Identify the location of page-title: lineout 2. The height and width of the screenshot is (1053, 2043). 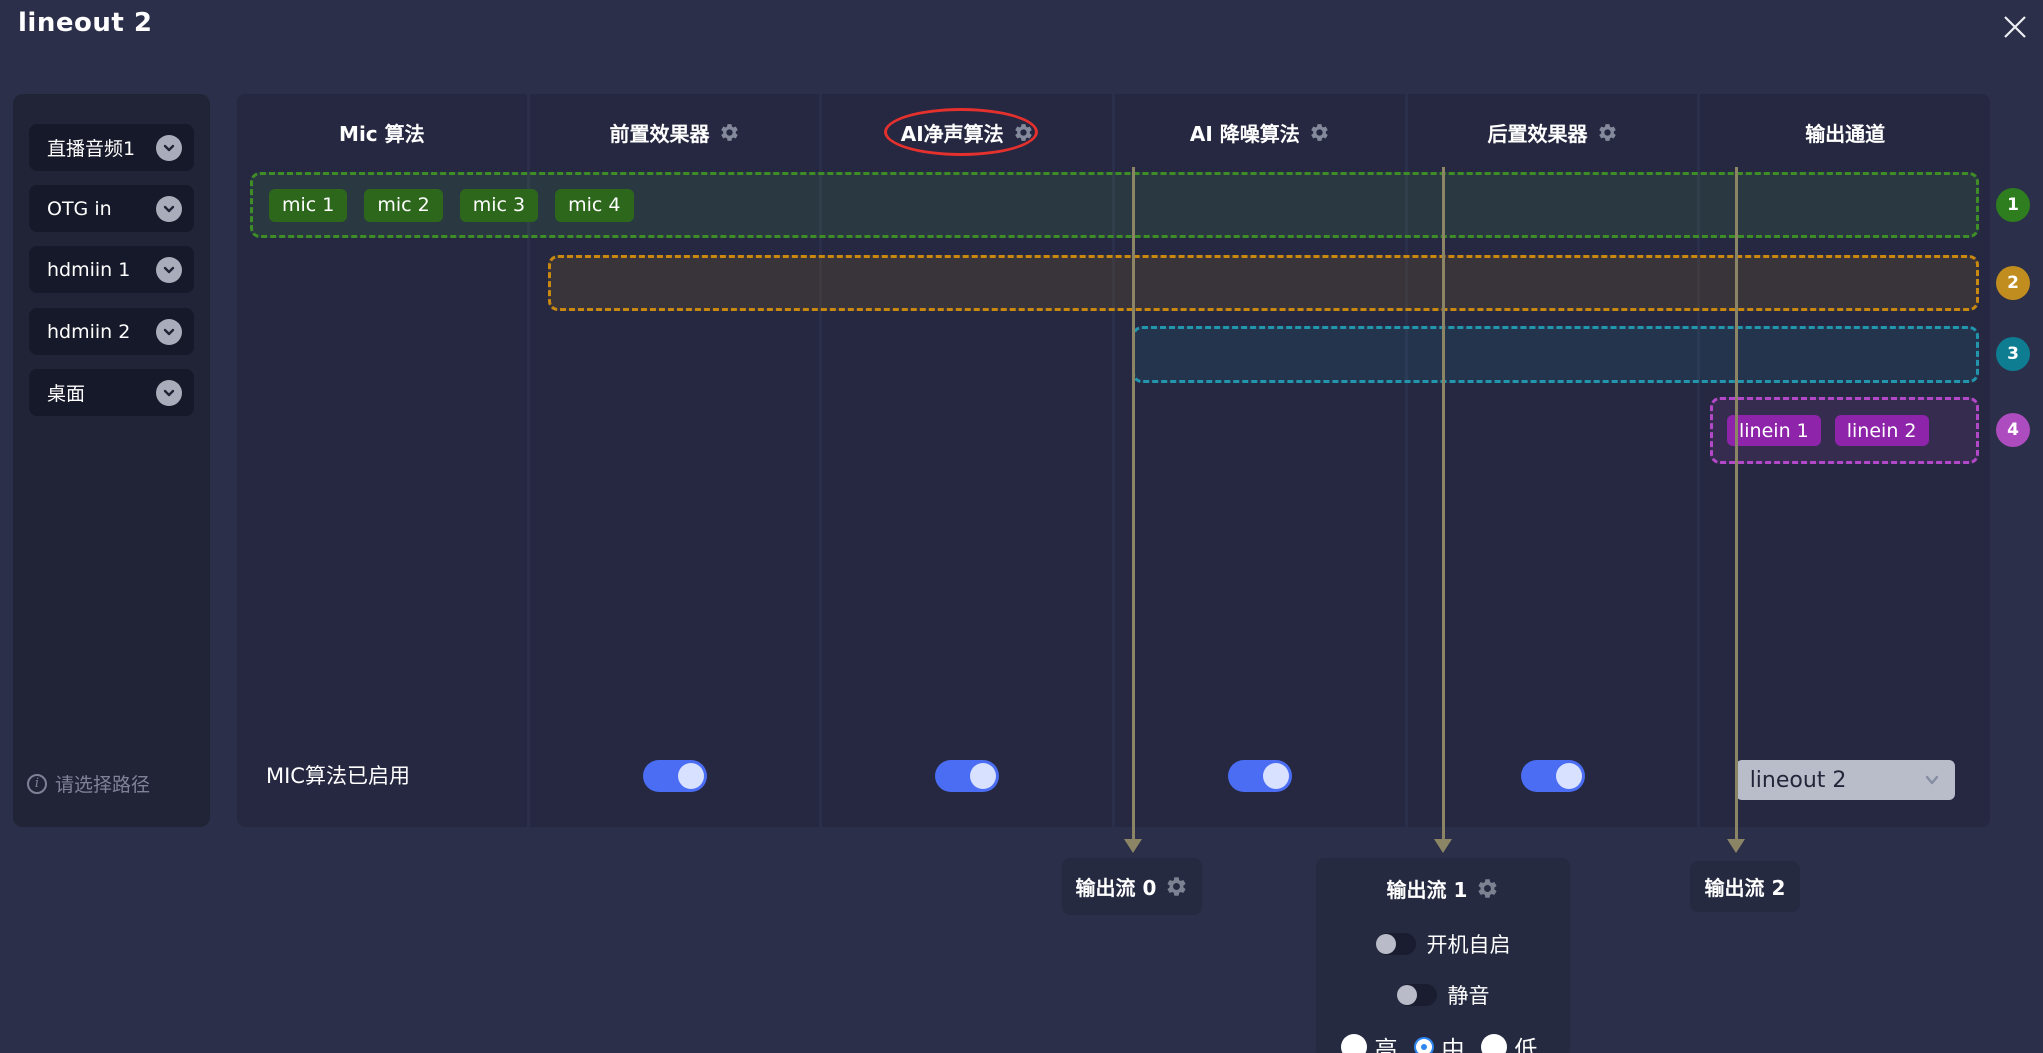
(85, 23).